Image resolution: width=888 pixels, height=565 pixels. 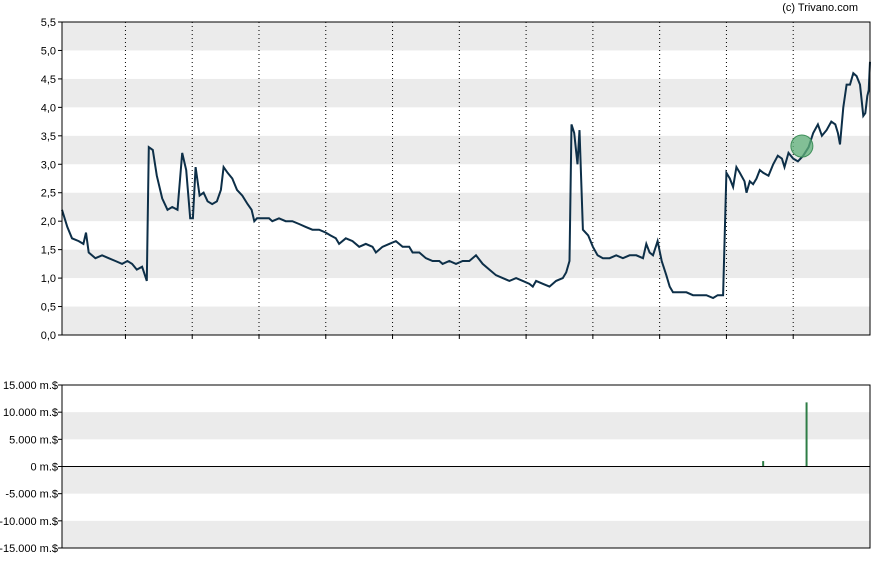 What do you see at coordinates (30, 413) in the screenshot?
I see `volume-y-tick-label: 10.000 m.$` at bounding box center [30, 413].